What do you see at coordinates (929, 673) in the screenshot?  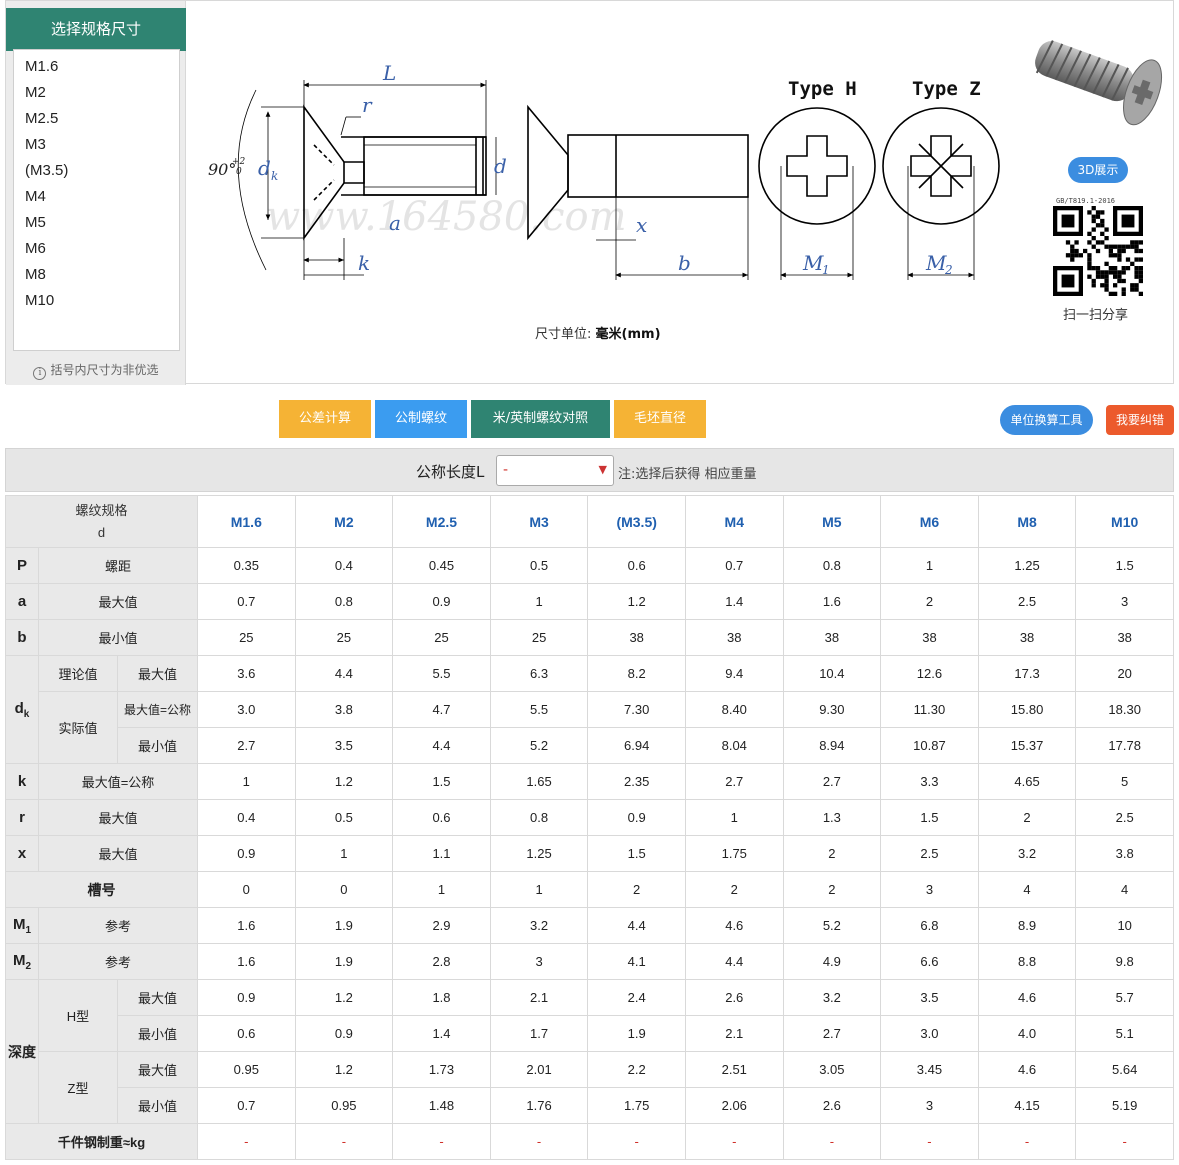 I see `table-cell: 12.6` at bounding box center [929, 673].